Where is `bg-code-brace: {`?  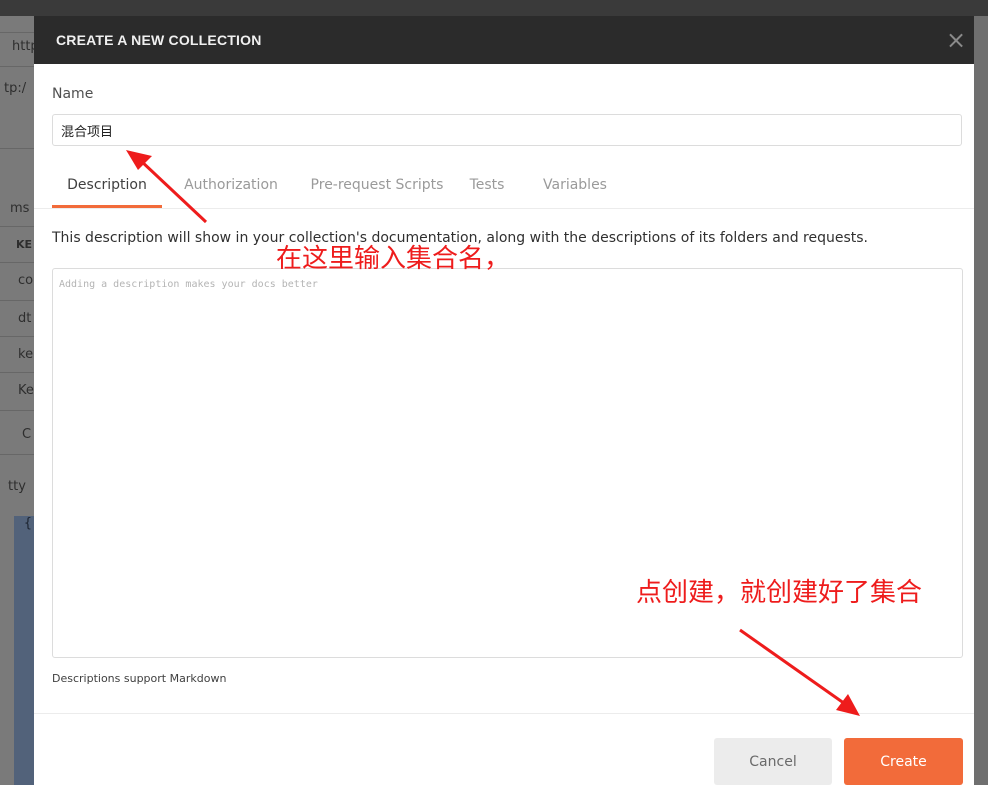 bg-code-brace: { is located at coordinates (28, 523).